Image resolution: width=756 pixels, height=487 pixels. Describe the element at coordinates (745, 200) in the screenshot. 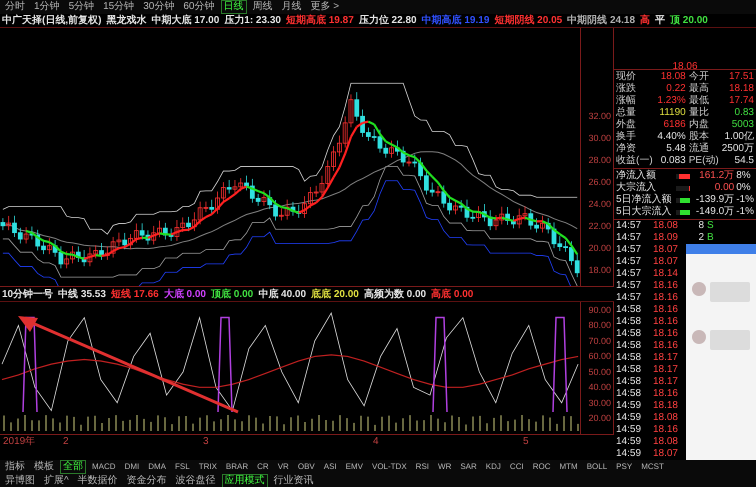

I see `fund-flow-percent: -1%` at that location.